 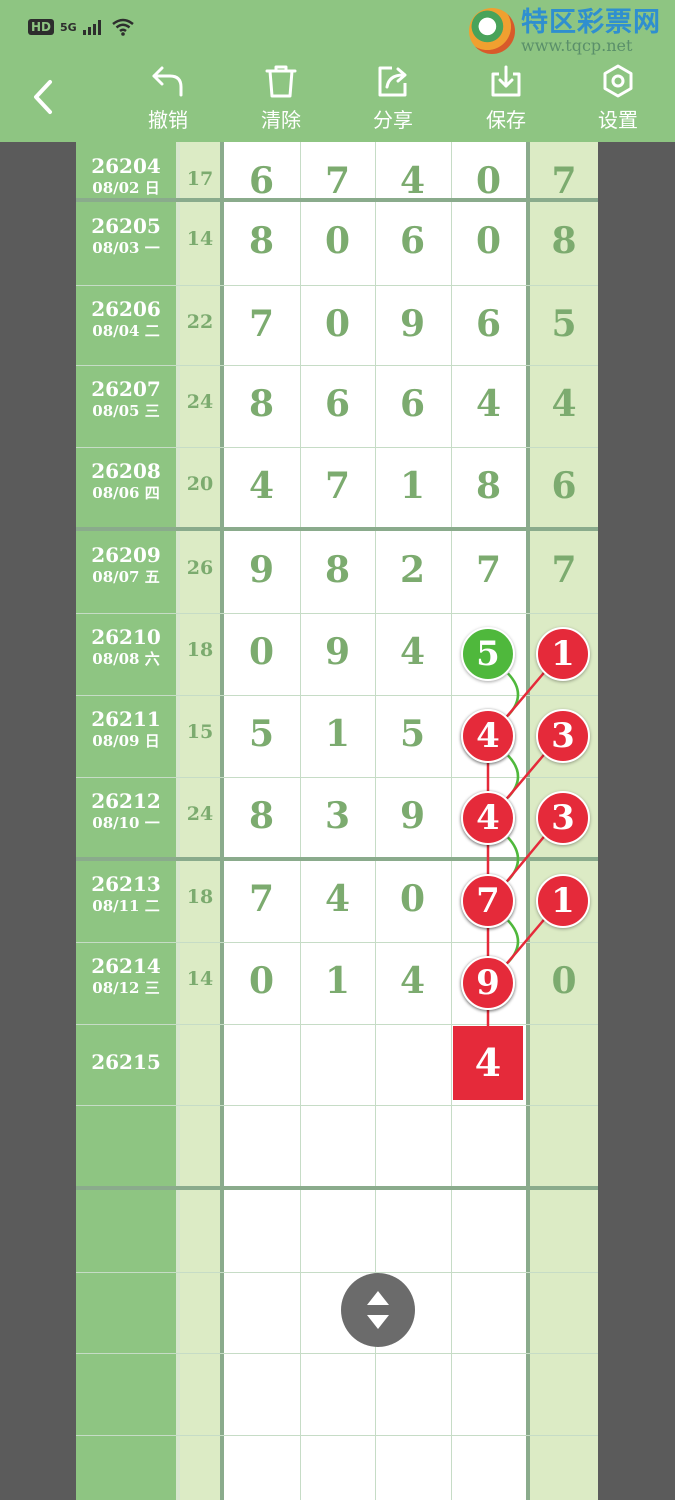 I want to click on scroll-handle, so click(x=378, y=1310).